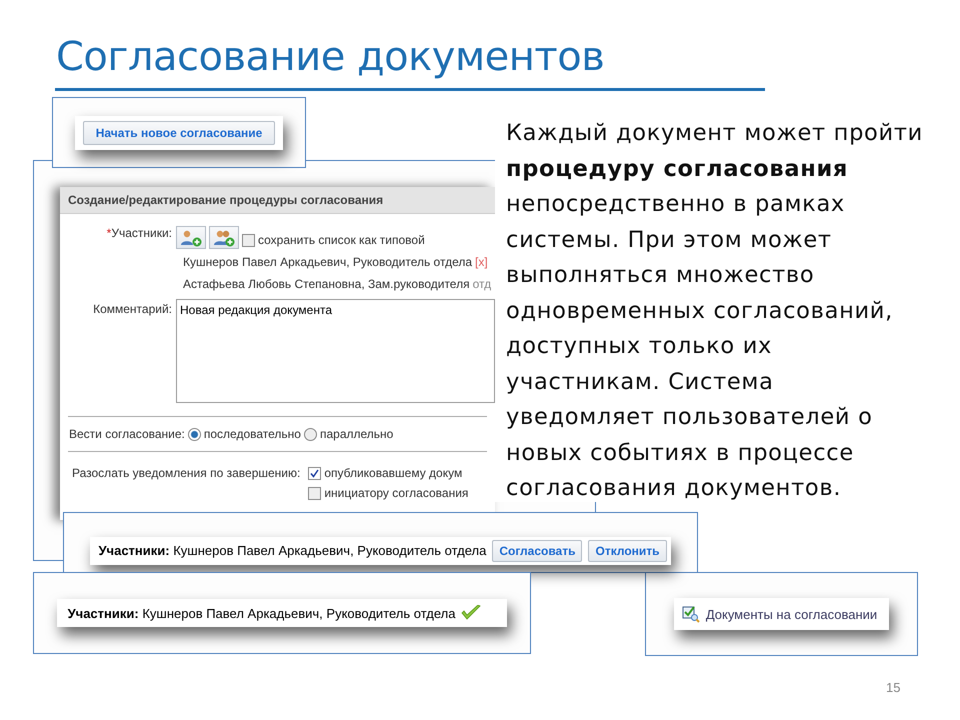 This screenshot has height=720, width=960. What do you see at coordinates (393, 473) in the screenshot?
I see `checkbox-label: опубликовавшему докум` at bounding box center [393, 473].